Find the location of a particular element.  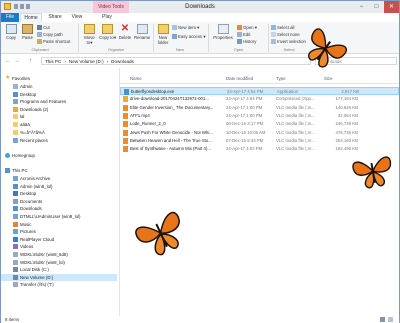

sidebar-item-label: Programs and Features is located at coordinates (43, 102).